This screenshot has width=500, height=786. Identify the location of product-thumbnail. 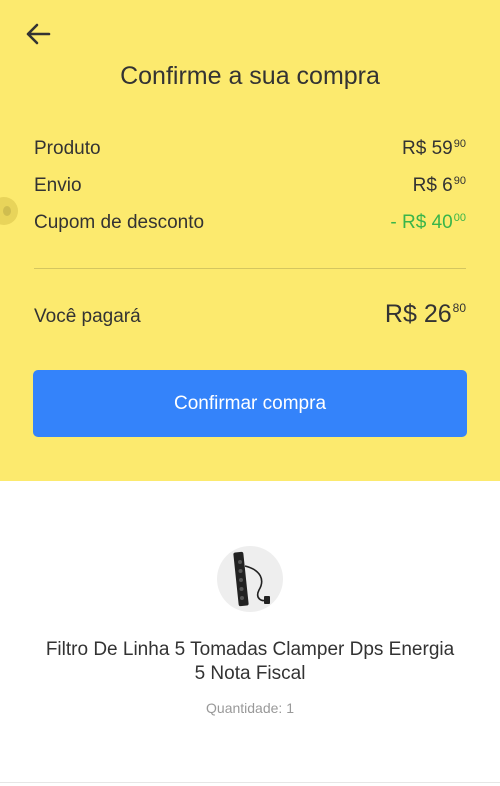
(250, 579).